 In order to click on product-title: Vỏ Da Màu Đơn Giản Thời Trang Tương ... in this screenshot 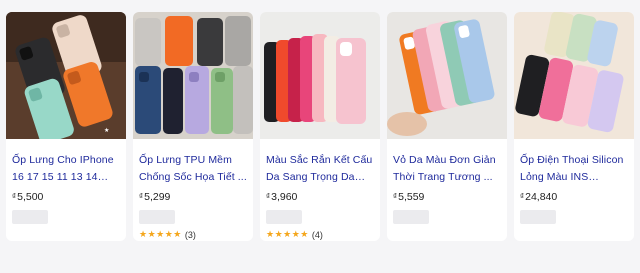, I will do `click(447, 169)`.